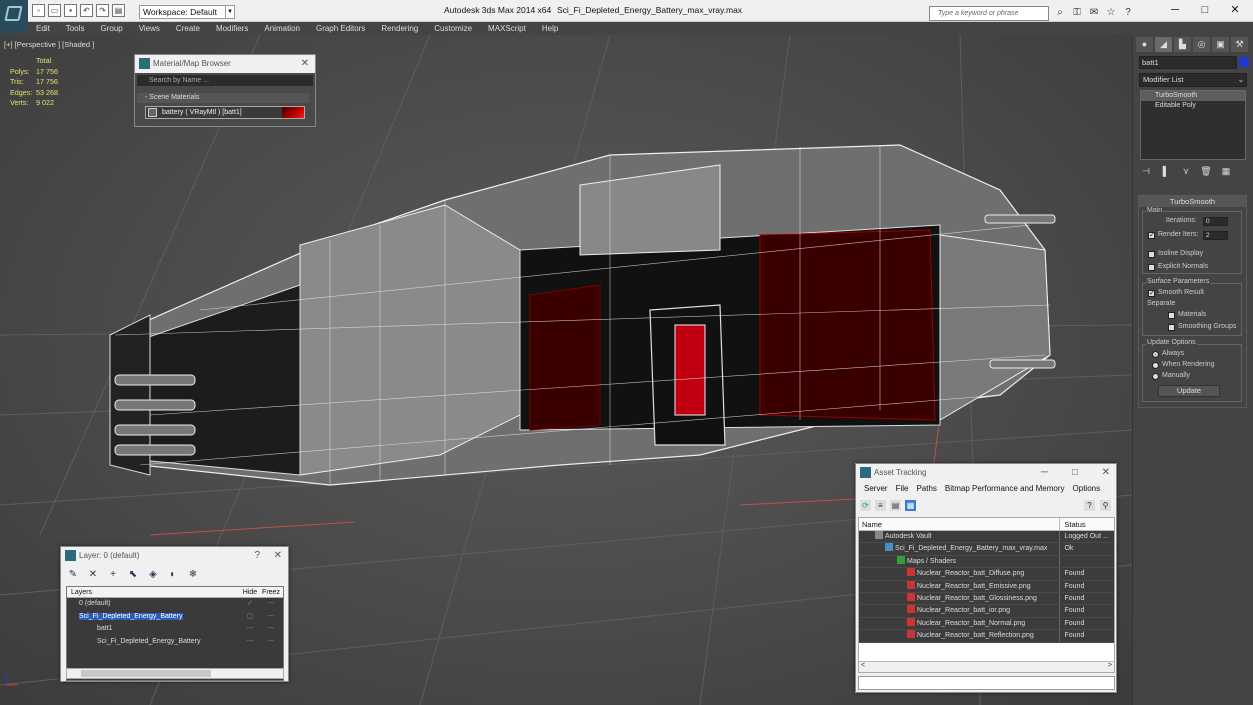  Describe the element at coordinates (1144, 44) in the screenshot. I see `create-tab-icon: ●` at that location.